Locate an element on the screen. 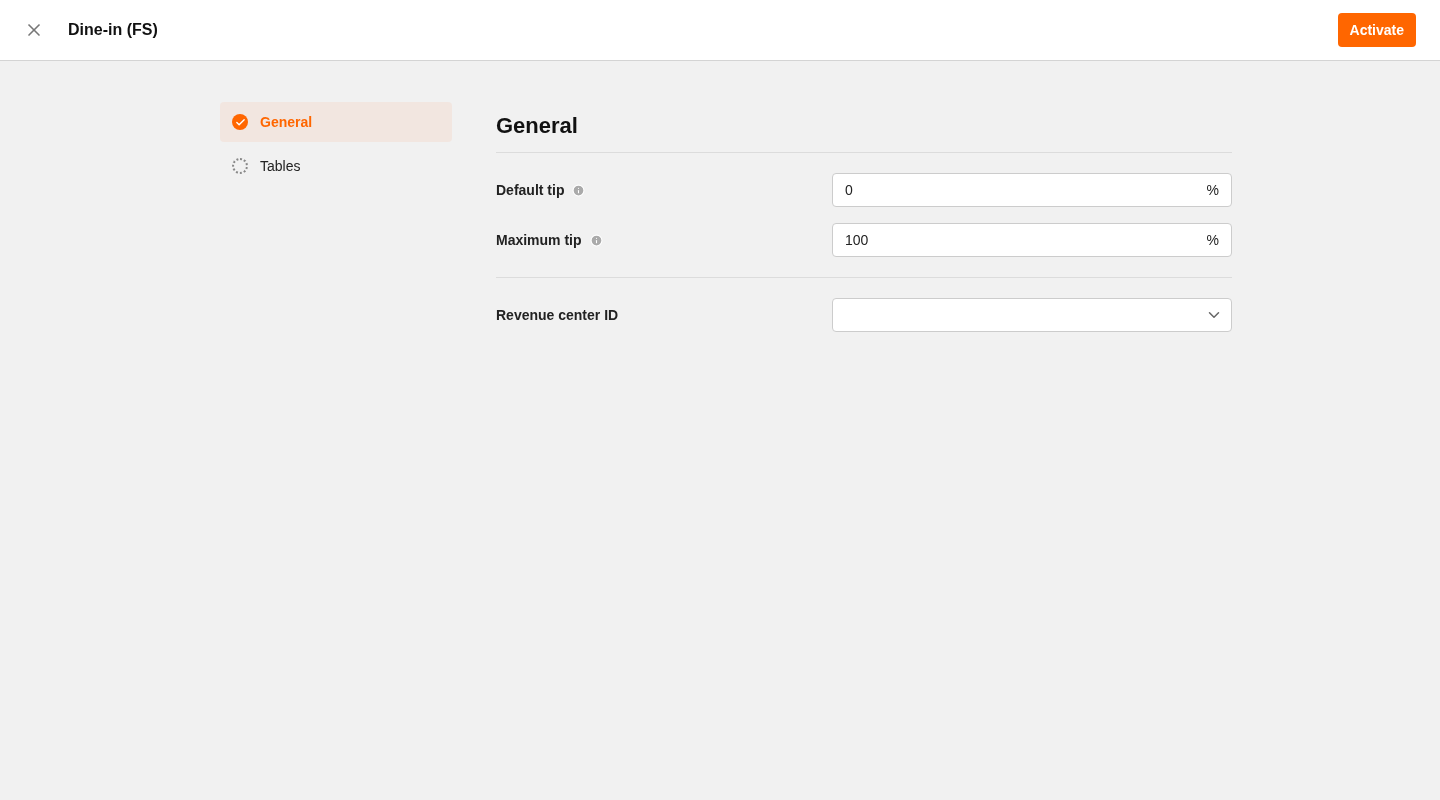  page-title: Dine-in (FS) is located at coordinates (113, 30).